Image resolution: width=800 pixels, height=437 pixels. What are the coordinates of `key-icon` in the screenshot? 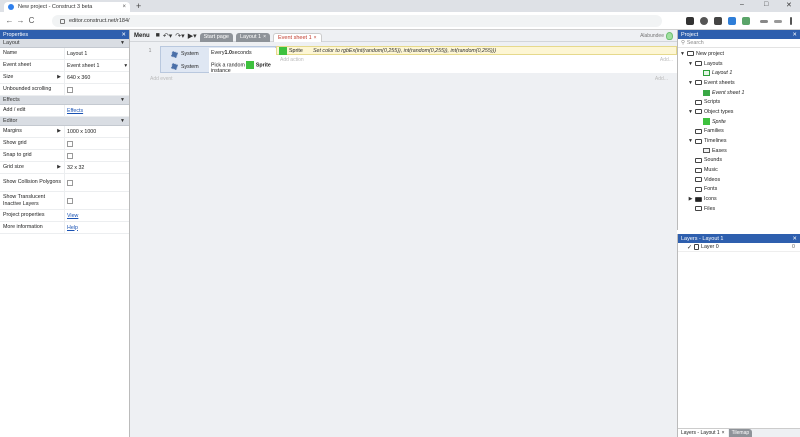 It's located at (764, 21).